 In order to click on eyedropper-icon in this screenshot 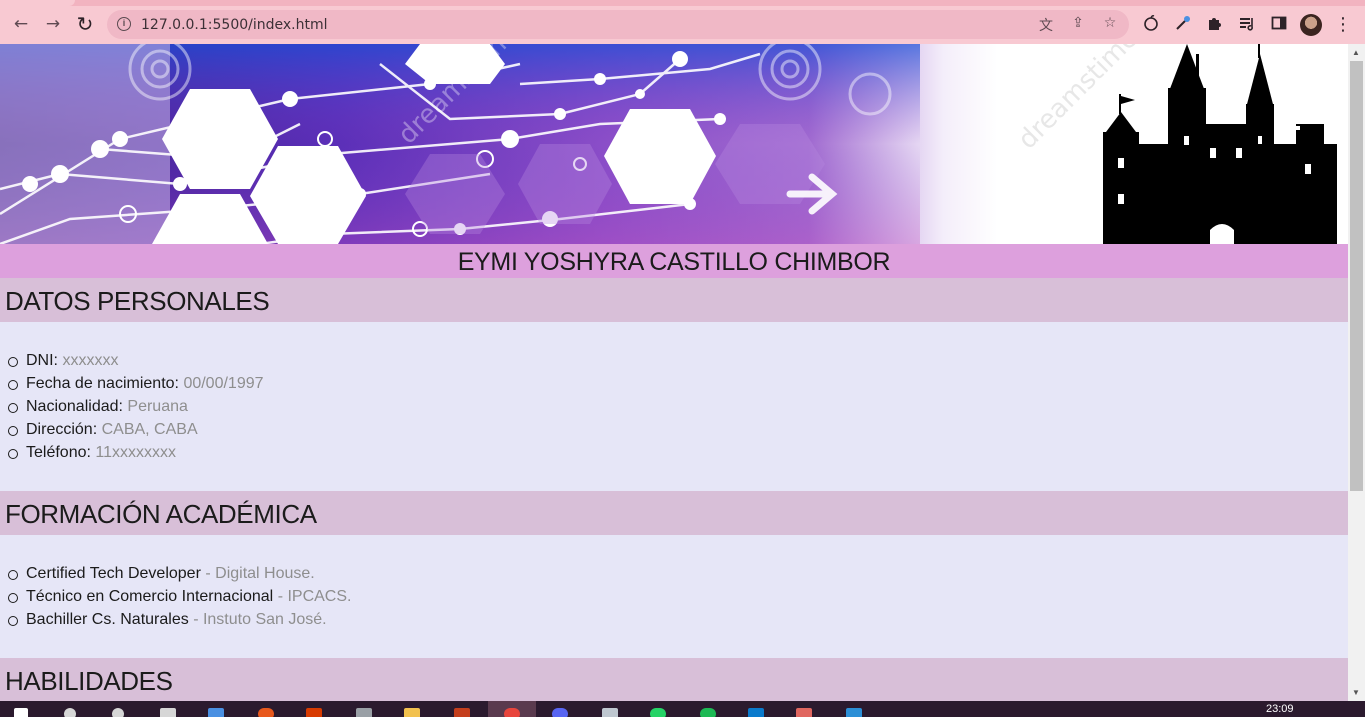, I will do `click(1183, 24)`.